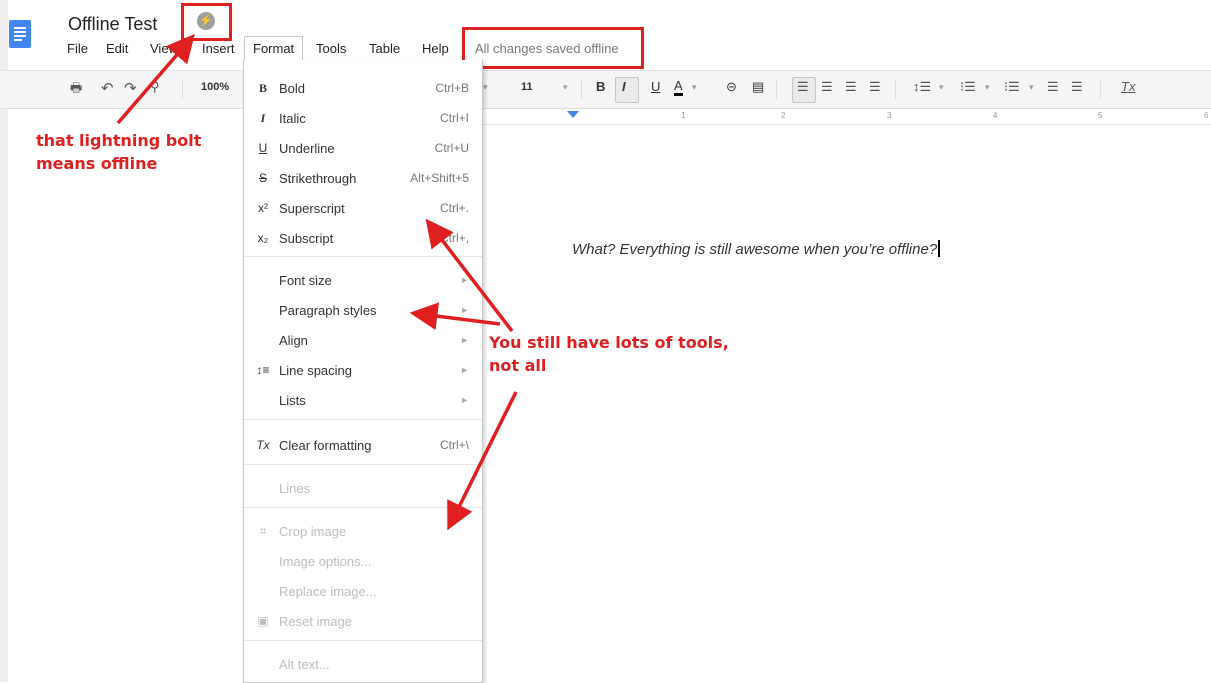  What do you see at coordinates (292, 400) in the screenshot?
I see `menu-item-label: Lists` at bounding box center [292, 400].